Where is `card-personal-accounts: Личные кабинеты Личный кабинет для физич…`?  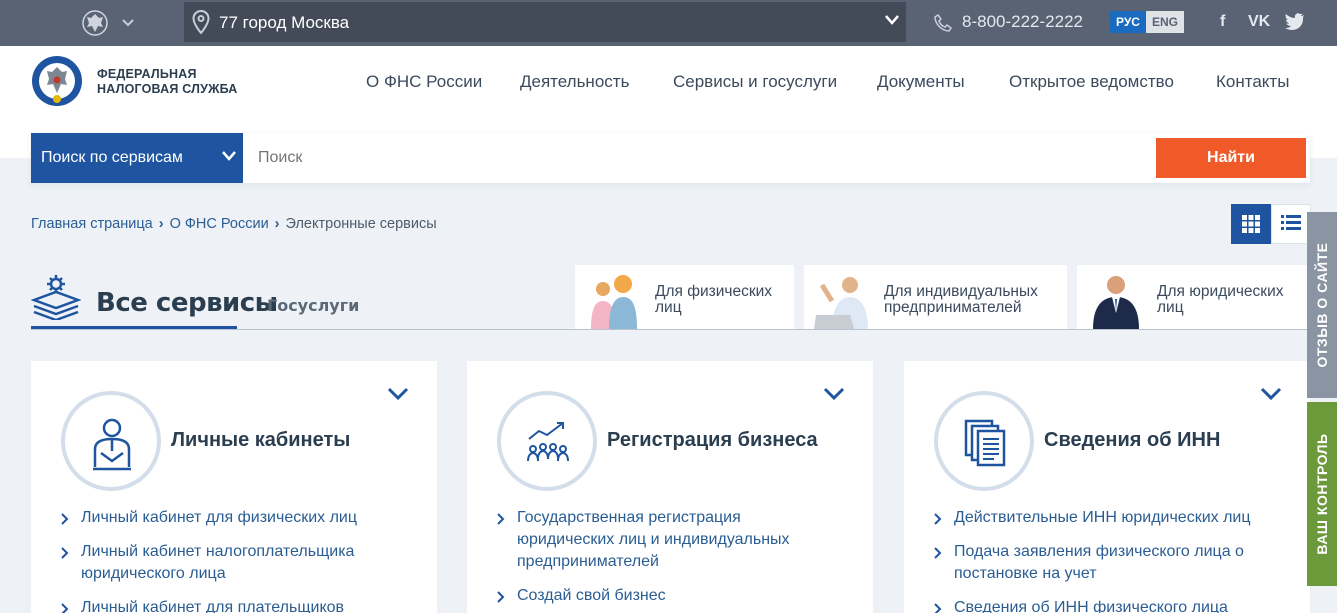
card-personal-accounts: Личные кабинеты Личный кабинет для физич… is located at coordinates (234, 487).